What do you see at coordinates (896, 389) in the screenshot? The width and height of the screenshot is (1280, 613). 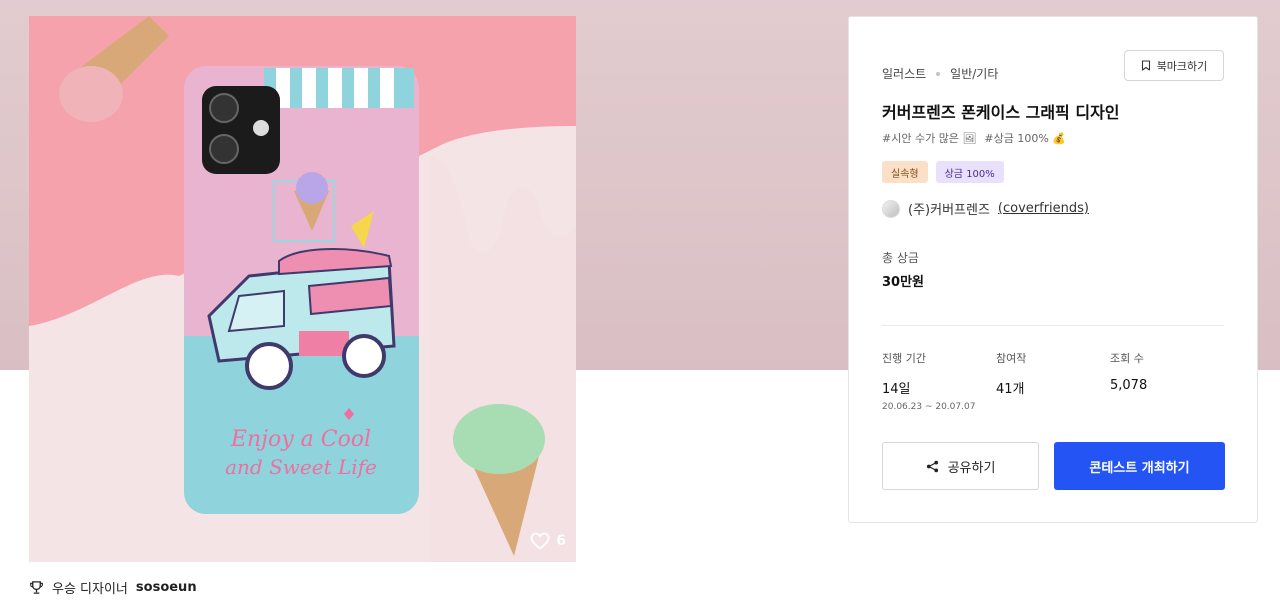 I see `stat-value: 14일` at bounding box center [896, 389].